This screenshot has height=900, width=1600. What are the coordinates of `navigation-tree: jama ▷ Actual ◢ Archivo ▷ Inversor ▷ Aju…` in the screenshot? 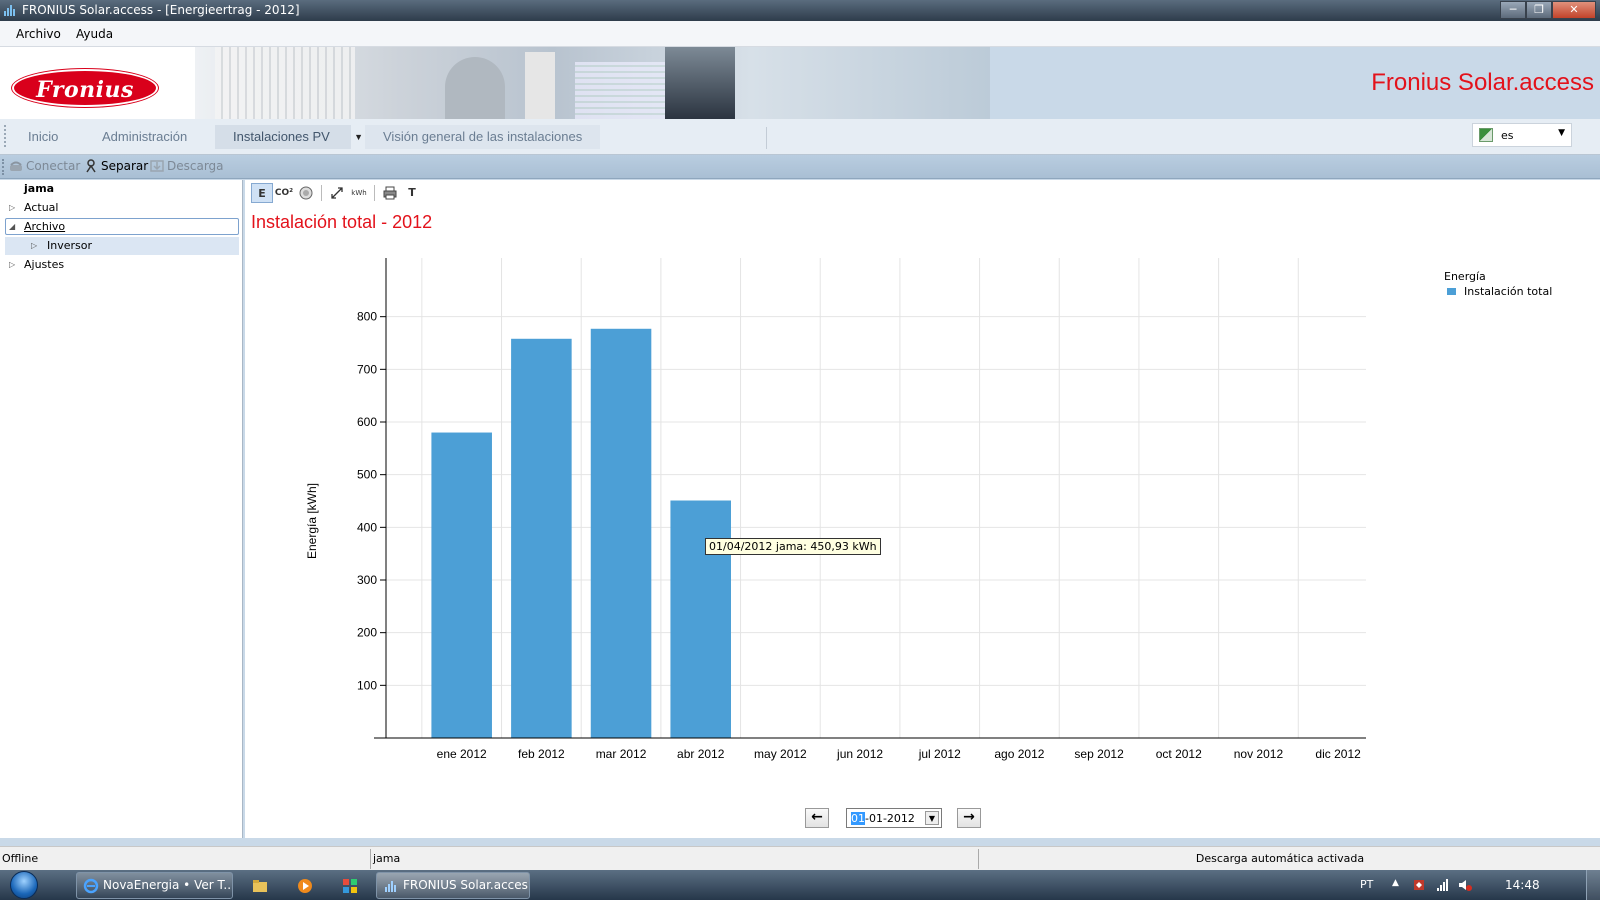 It's located at (121, 509).